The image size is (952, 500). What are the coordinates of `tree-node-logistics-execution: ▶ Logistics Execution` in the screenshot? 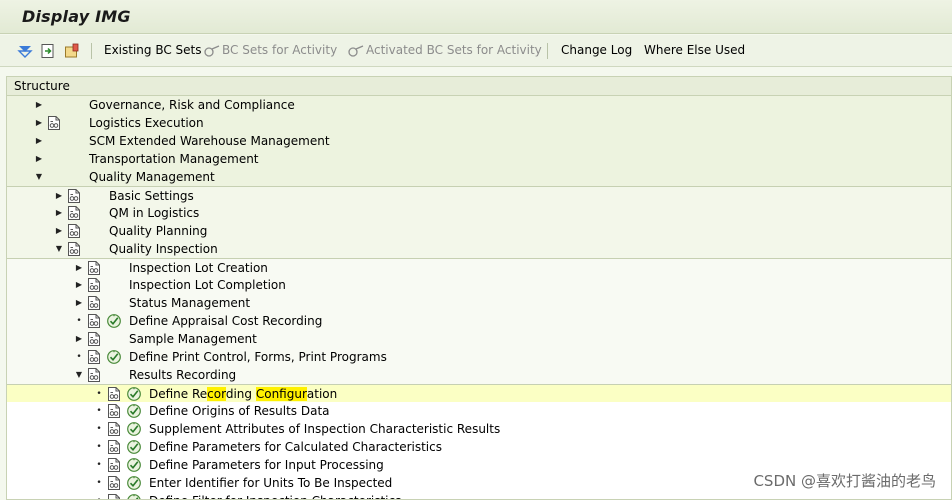 It's located at (479, 123).